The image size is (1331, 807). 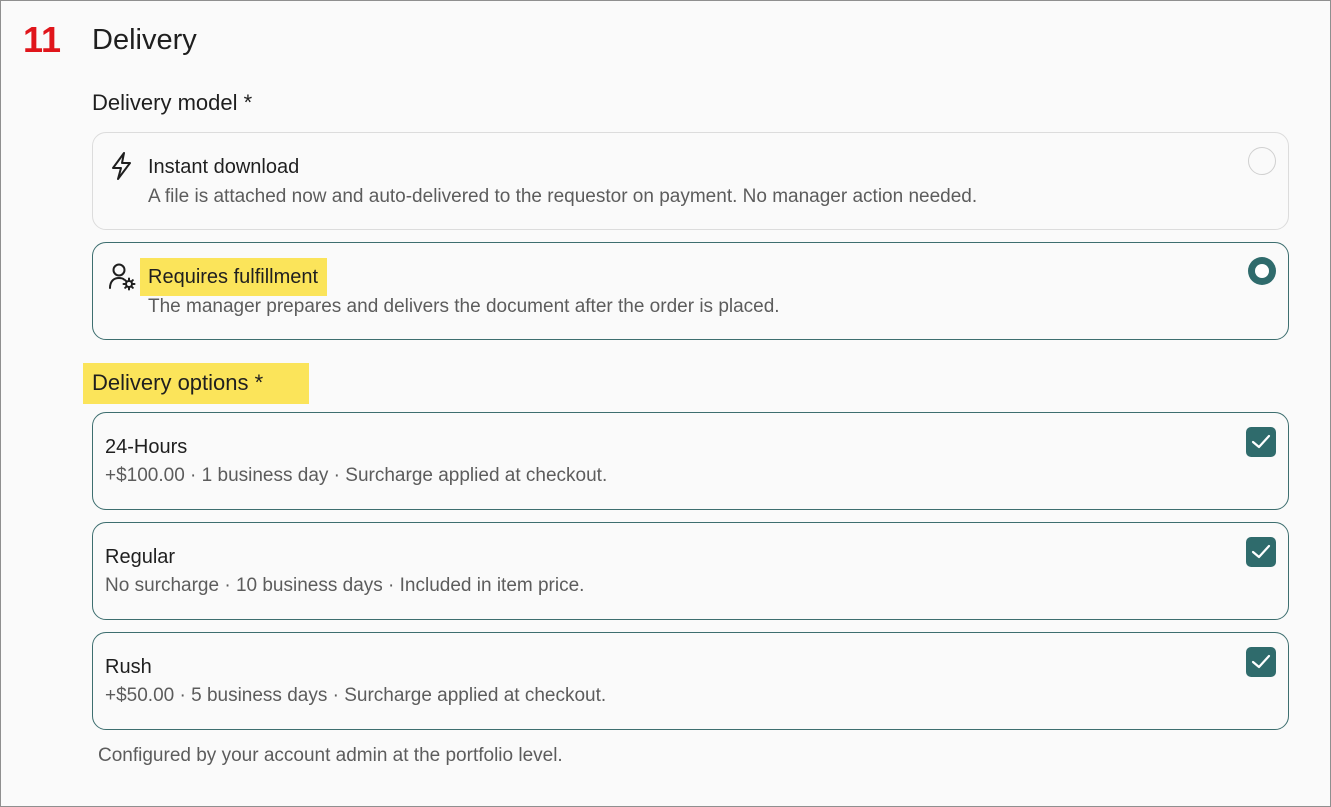 I want to click on option-title: Rush, so click(x=128, y=667).